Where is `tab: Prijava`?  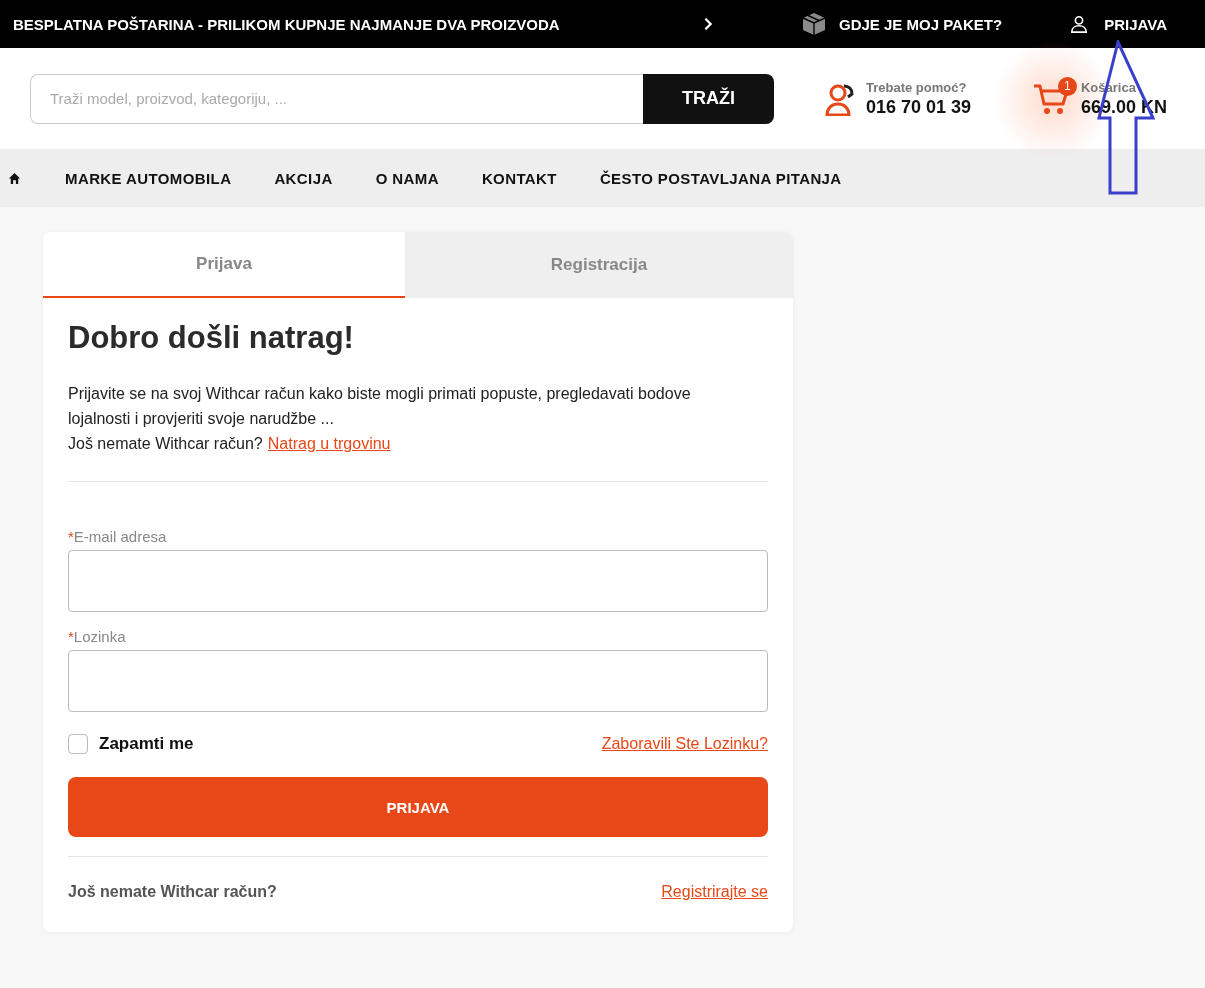
tab: Prijava is located at coordinates (224, 265).